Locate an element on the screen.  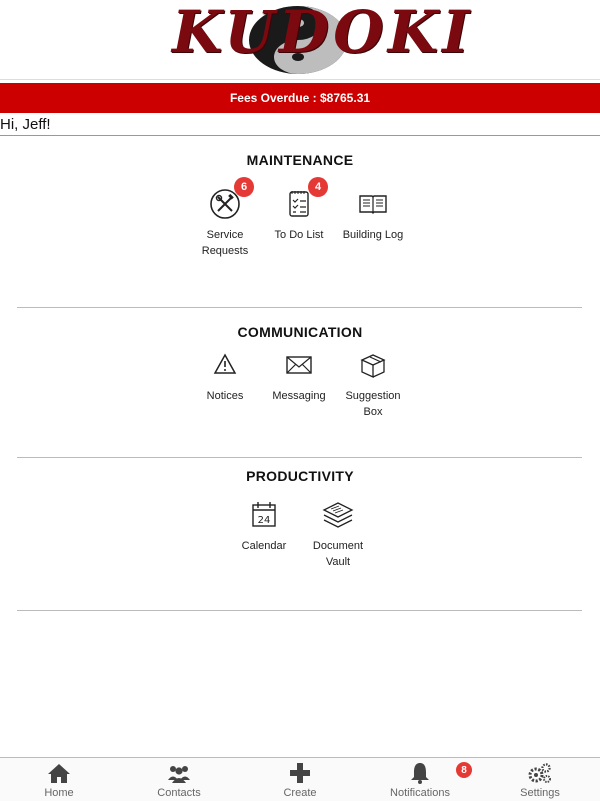
greeting-text: Hi, Jeff! is located at coordinates (25, 124).